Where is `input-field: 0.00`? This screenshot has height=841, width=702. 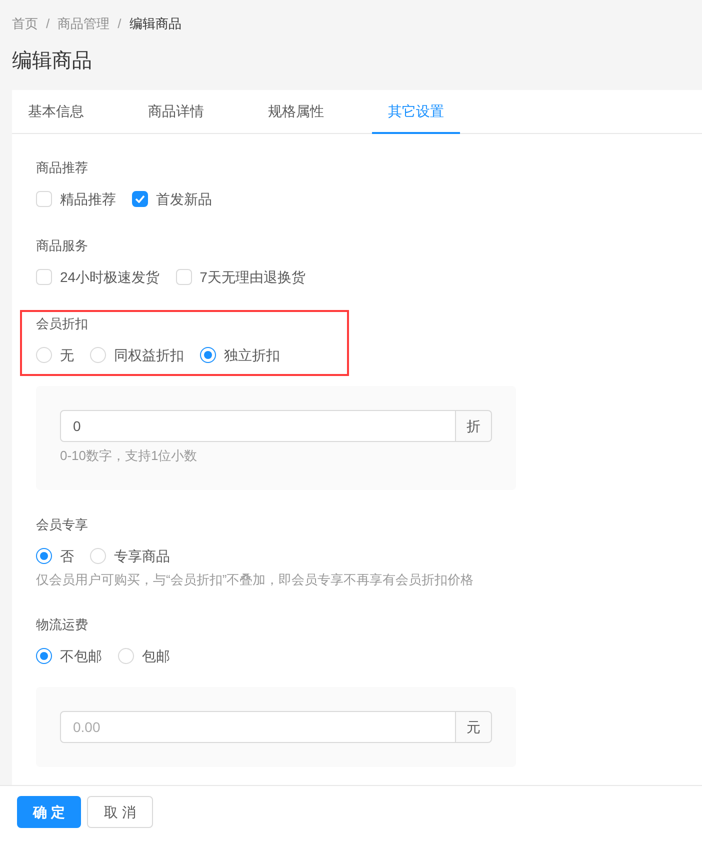
input-field: 0.00 is located at coordinates (258, 727).